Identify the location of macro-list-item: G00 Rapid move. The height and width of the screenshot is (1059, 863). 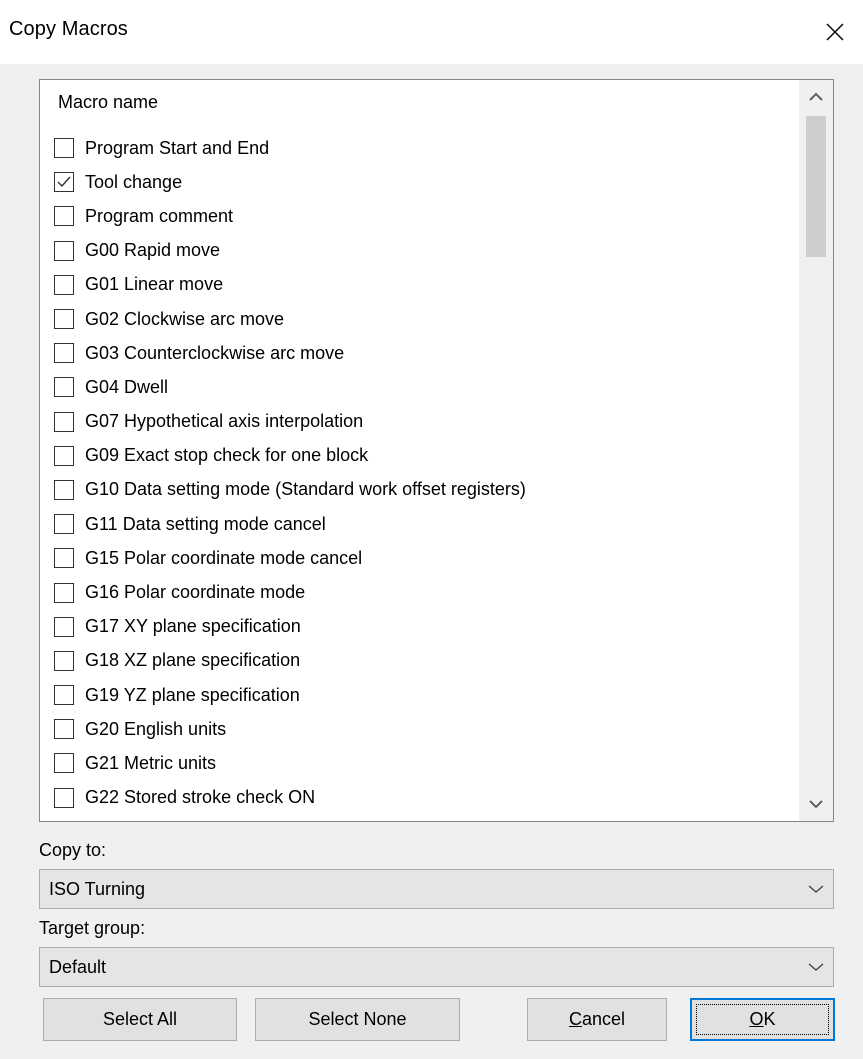
(420, 251).